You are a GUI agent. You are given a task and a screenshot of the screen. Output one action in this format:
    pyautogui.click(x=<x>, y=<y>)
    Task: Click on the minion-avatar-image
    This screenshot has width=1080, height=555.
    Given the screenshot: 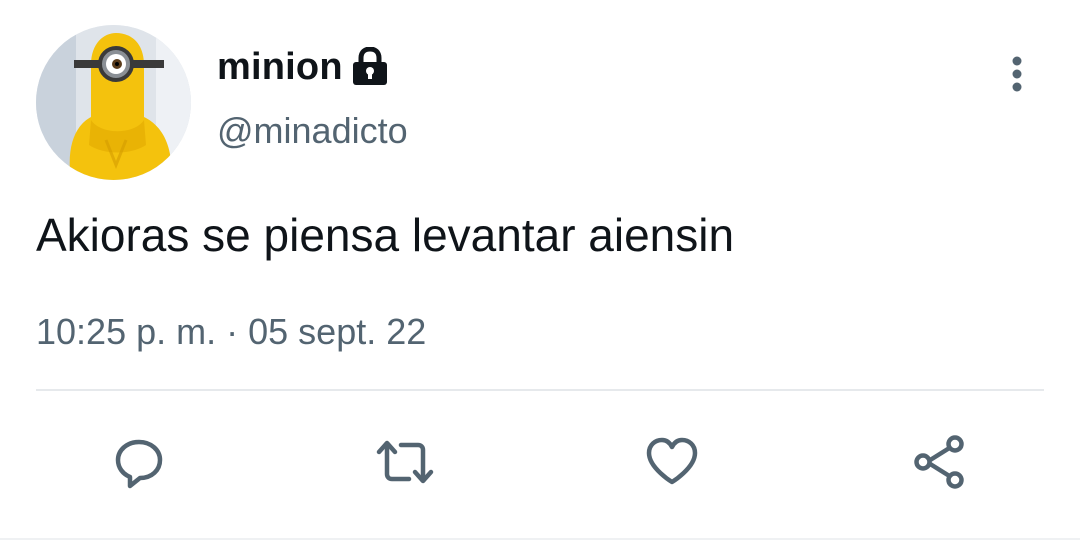 What is the action you would take?
    pyautogui.click(x=113, y=102)
    